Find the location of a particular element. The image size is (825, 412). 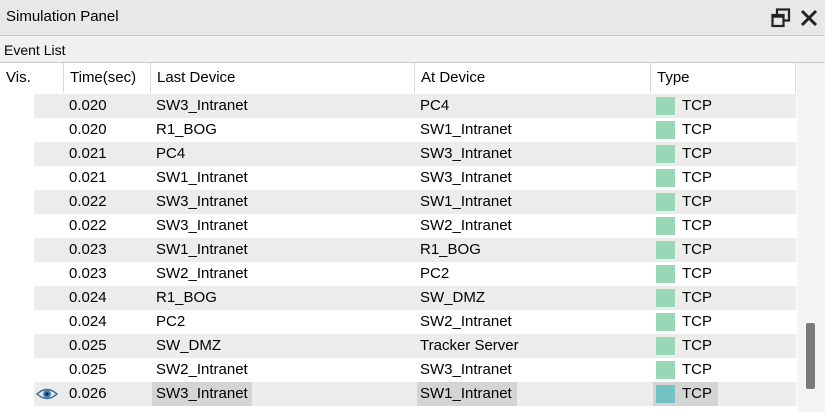

table-row: 0.020 R1_BOG SW1_Intranet TCP is located at coordinates (398, 130).